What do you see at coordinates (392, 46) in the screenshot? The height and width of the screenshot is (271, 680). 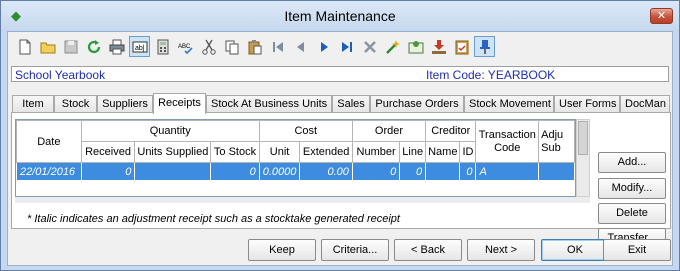 I see `wizard-icon` at bounding box center [392, 46].